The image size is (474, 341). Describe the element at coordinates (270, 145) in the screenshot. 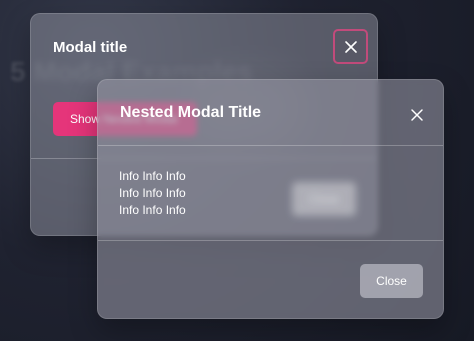

I see `nested-modal-header-divider` at that location.